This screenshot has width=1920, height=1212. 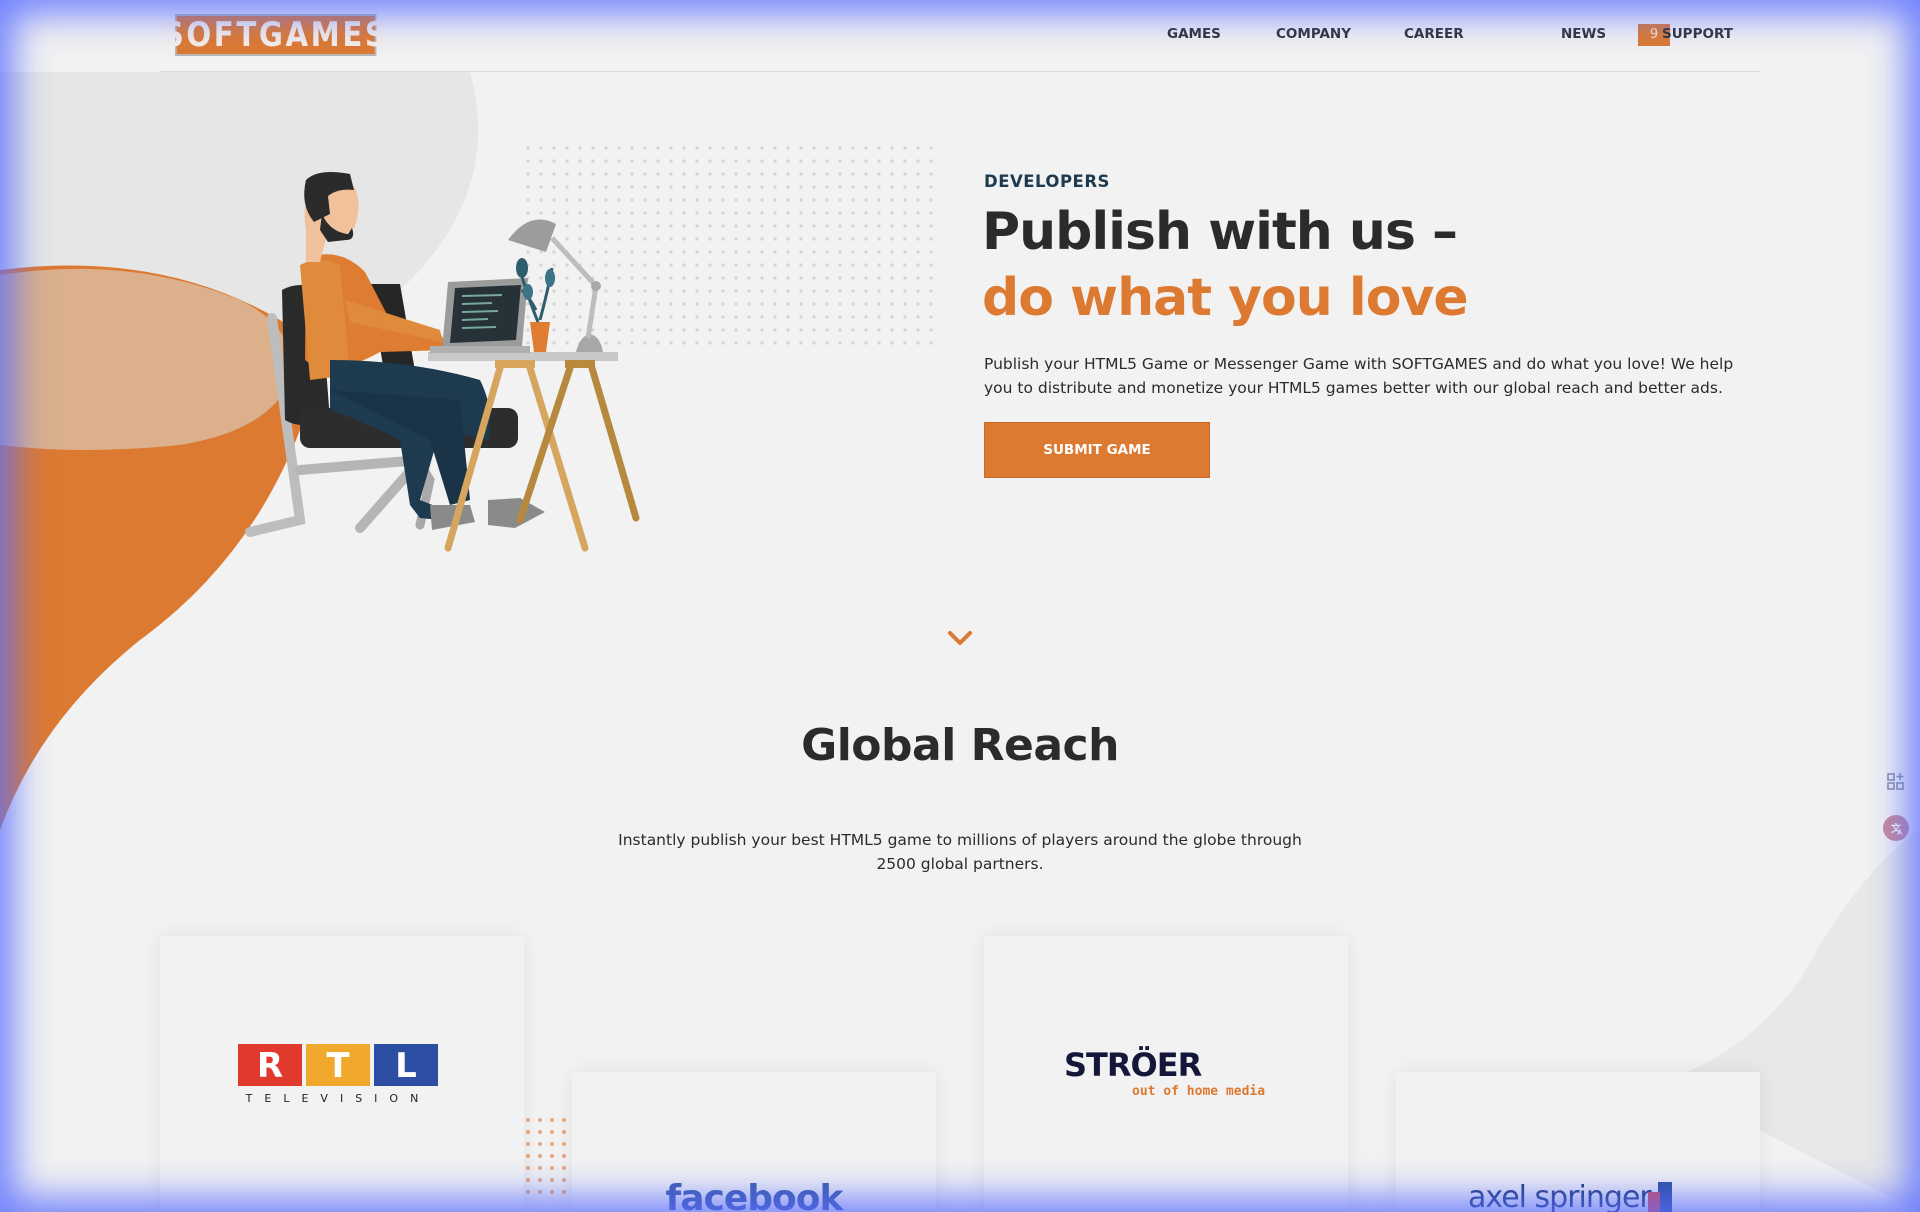 I want to click on rtl-logo-l: L, so click(x=406, y=1066).